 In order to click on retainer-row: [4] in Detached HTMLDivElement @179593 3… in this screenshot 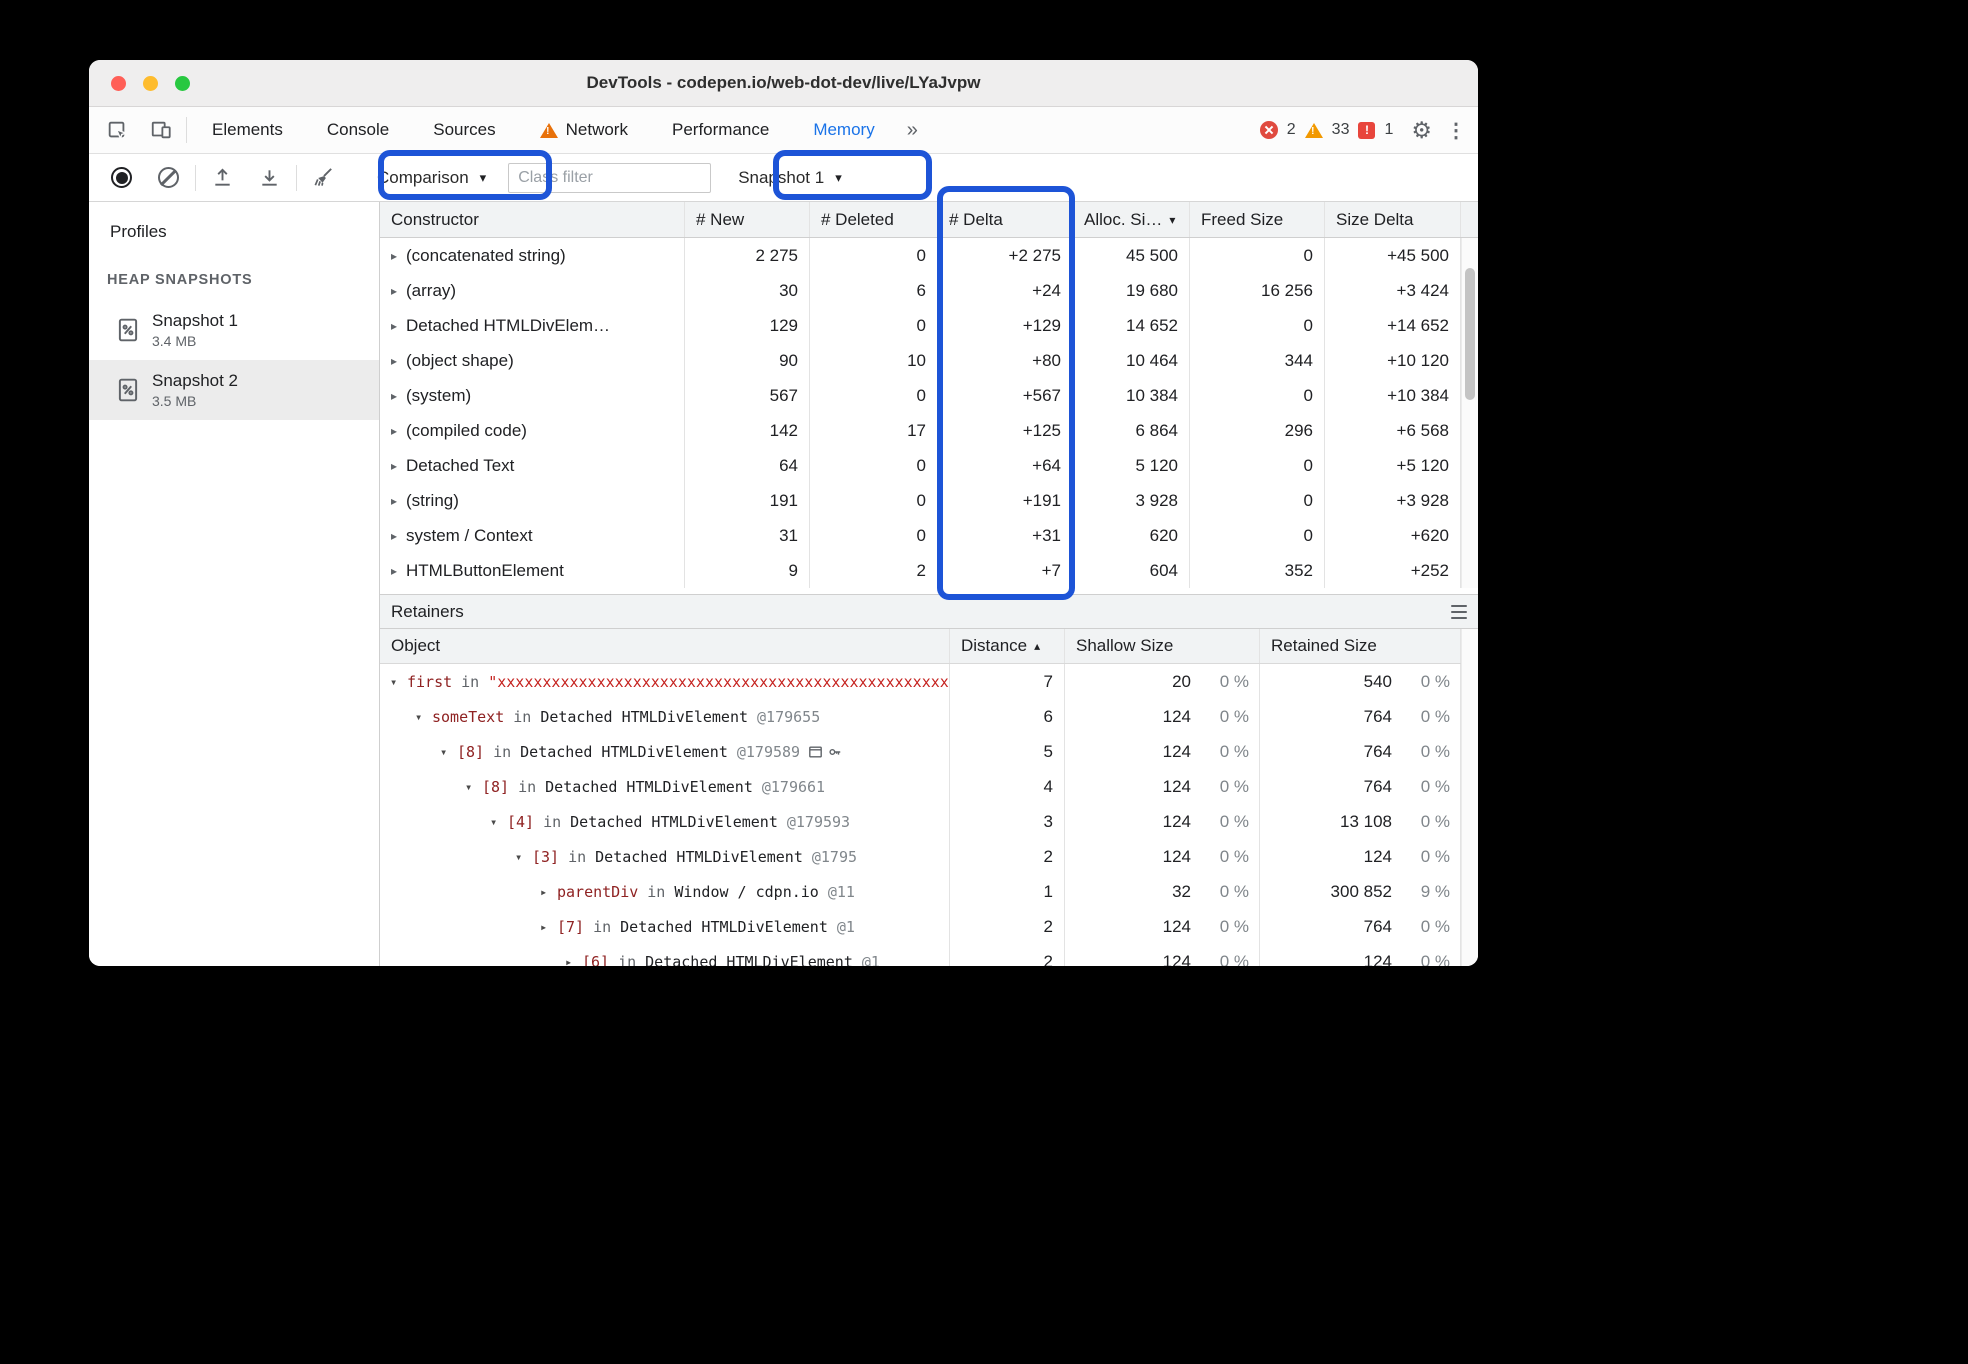, I will do `click(929, 821)`.